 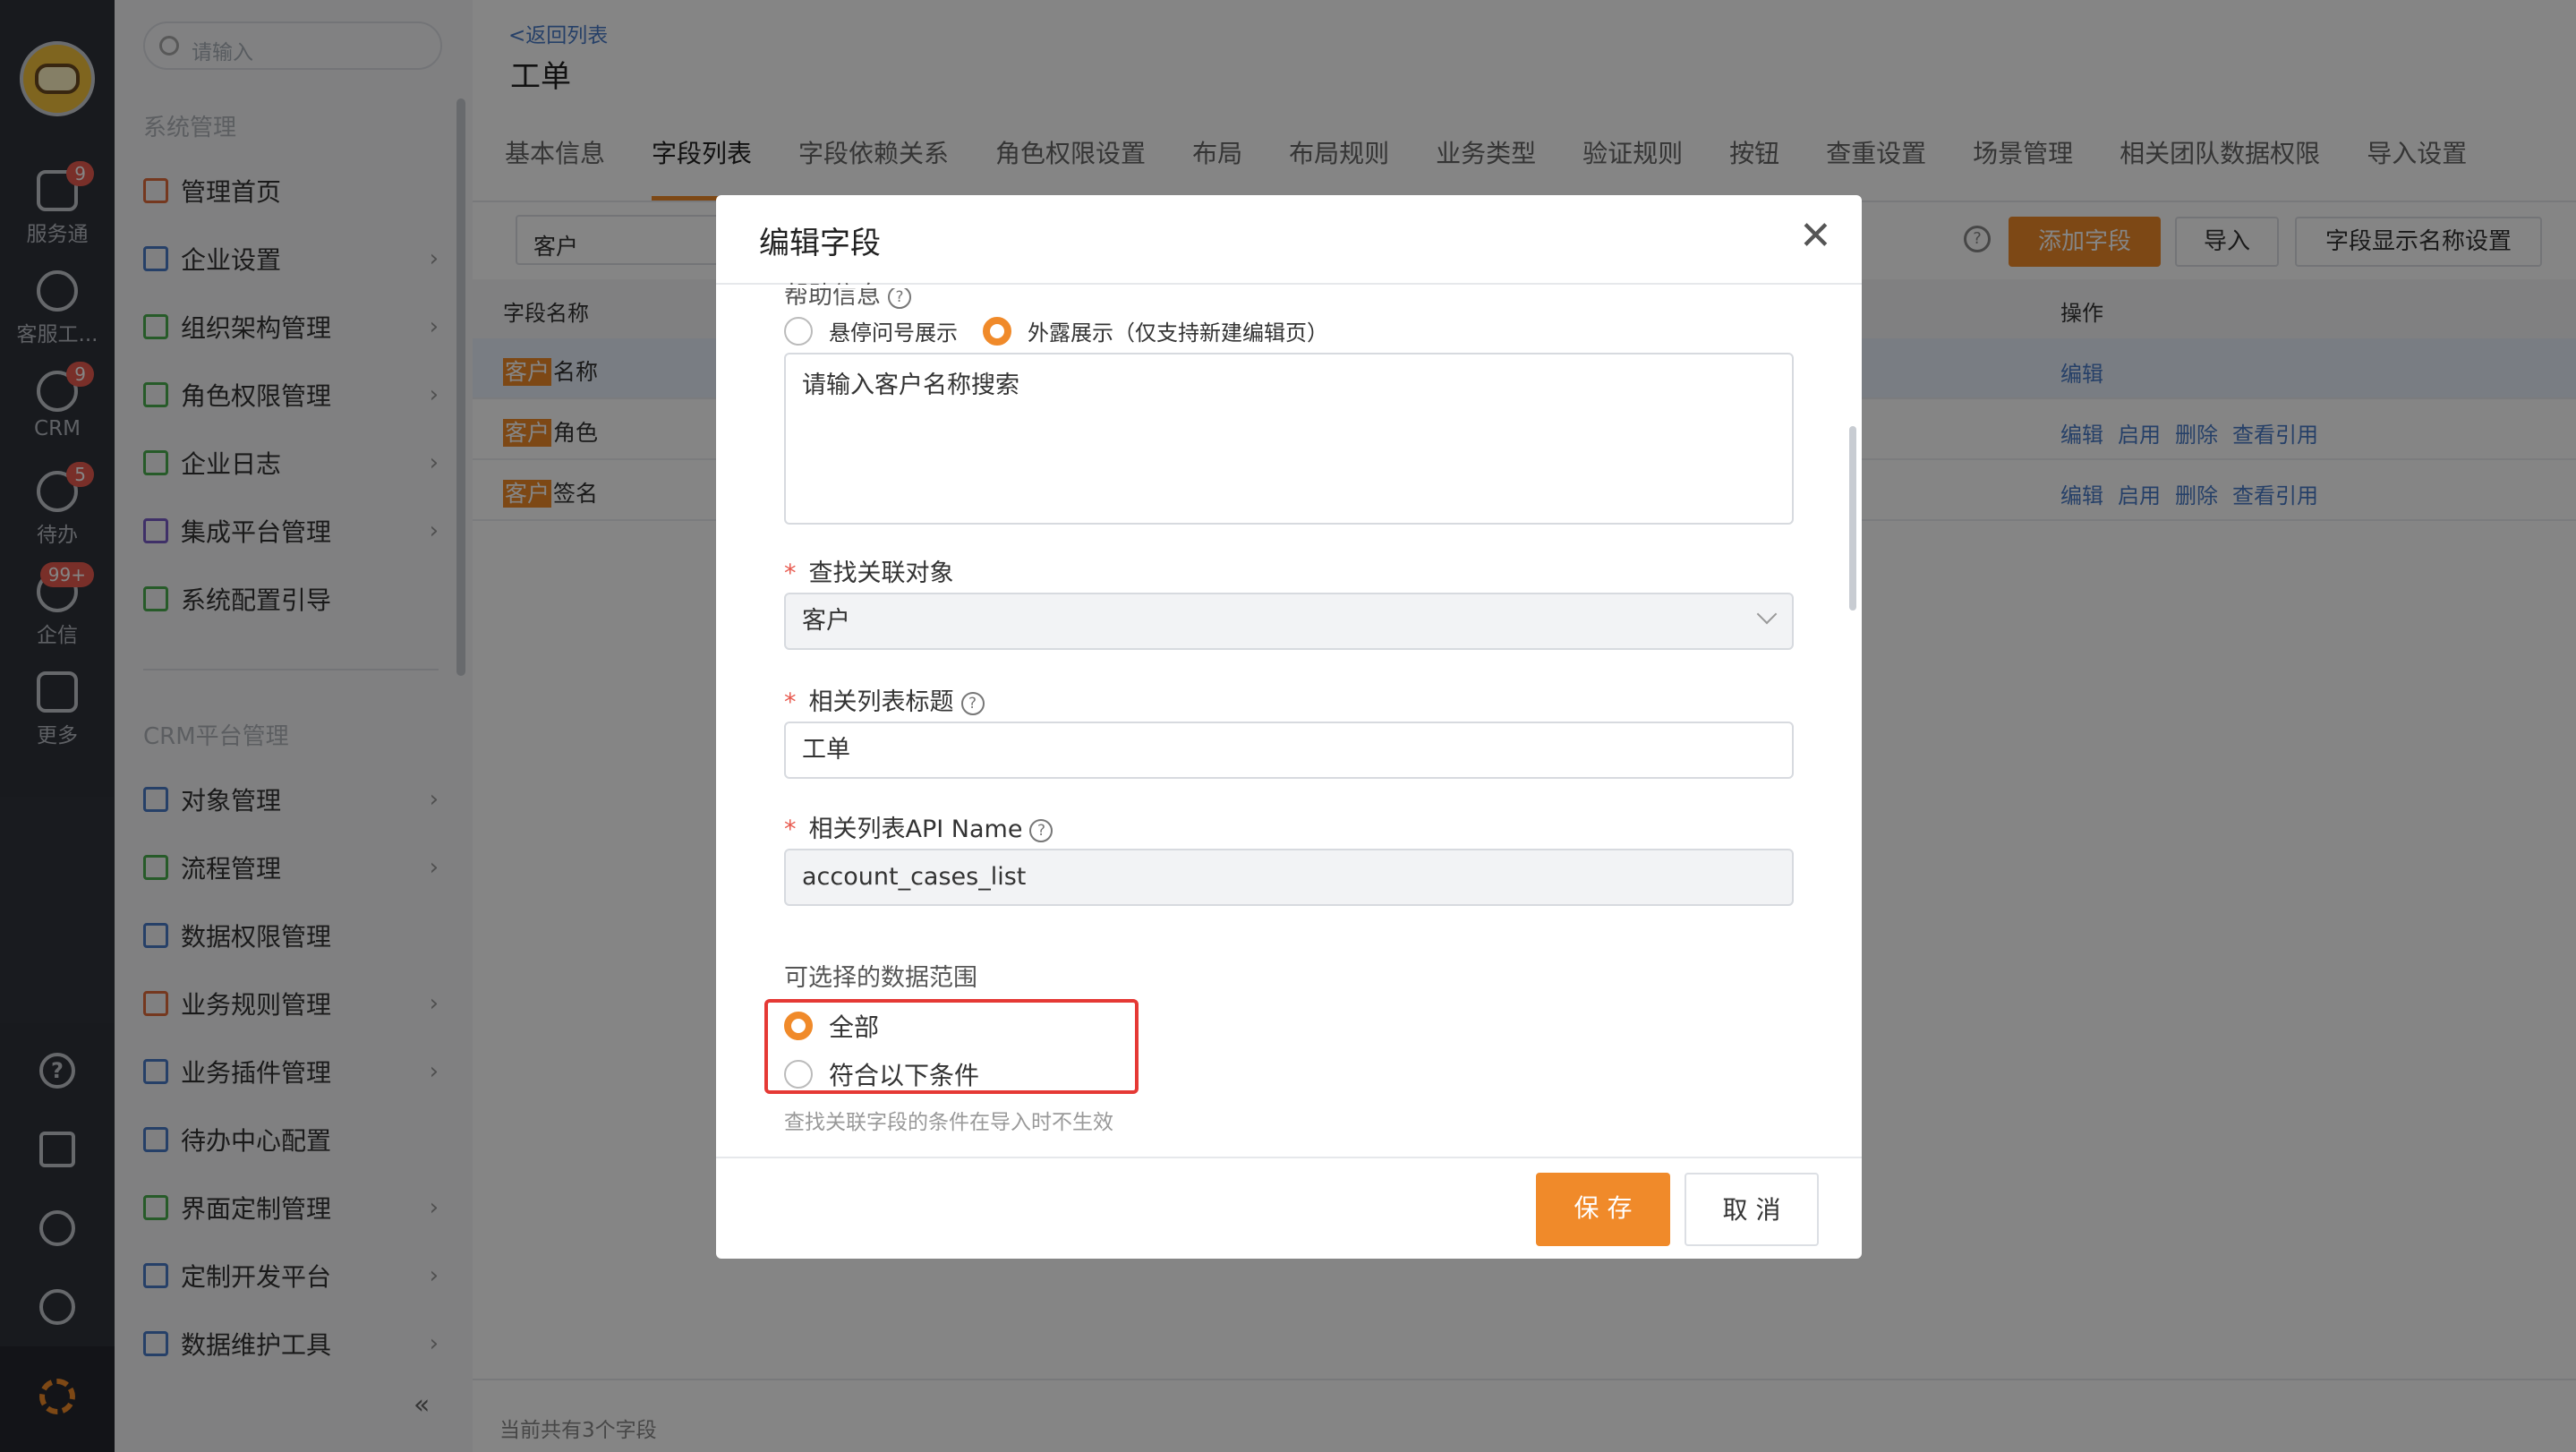 What do you see at coordinates (1603, 1209) in the screenshot?
I see `save-button: 保 存` at bounding box center [1603, 1209].